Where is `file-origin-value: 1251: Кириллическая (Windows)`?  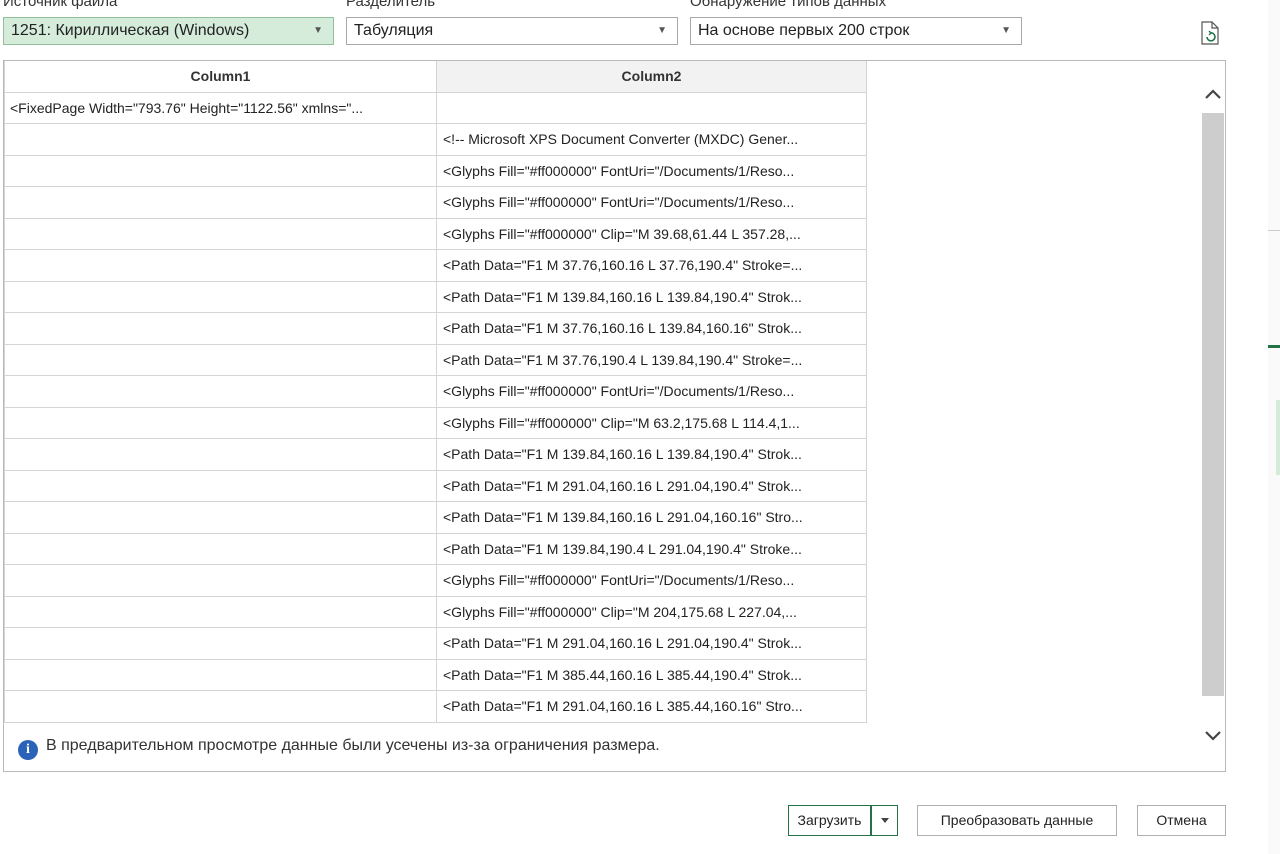
file-origin-value: 1251: Кириллическая (Windows) is located at coordinates (130, 30).